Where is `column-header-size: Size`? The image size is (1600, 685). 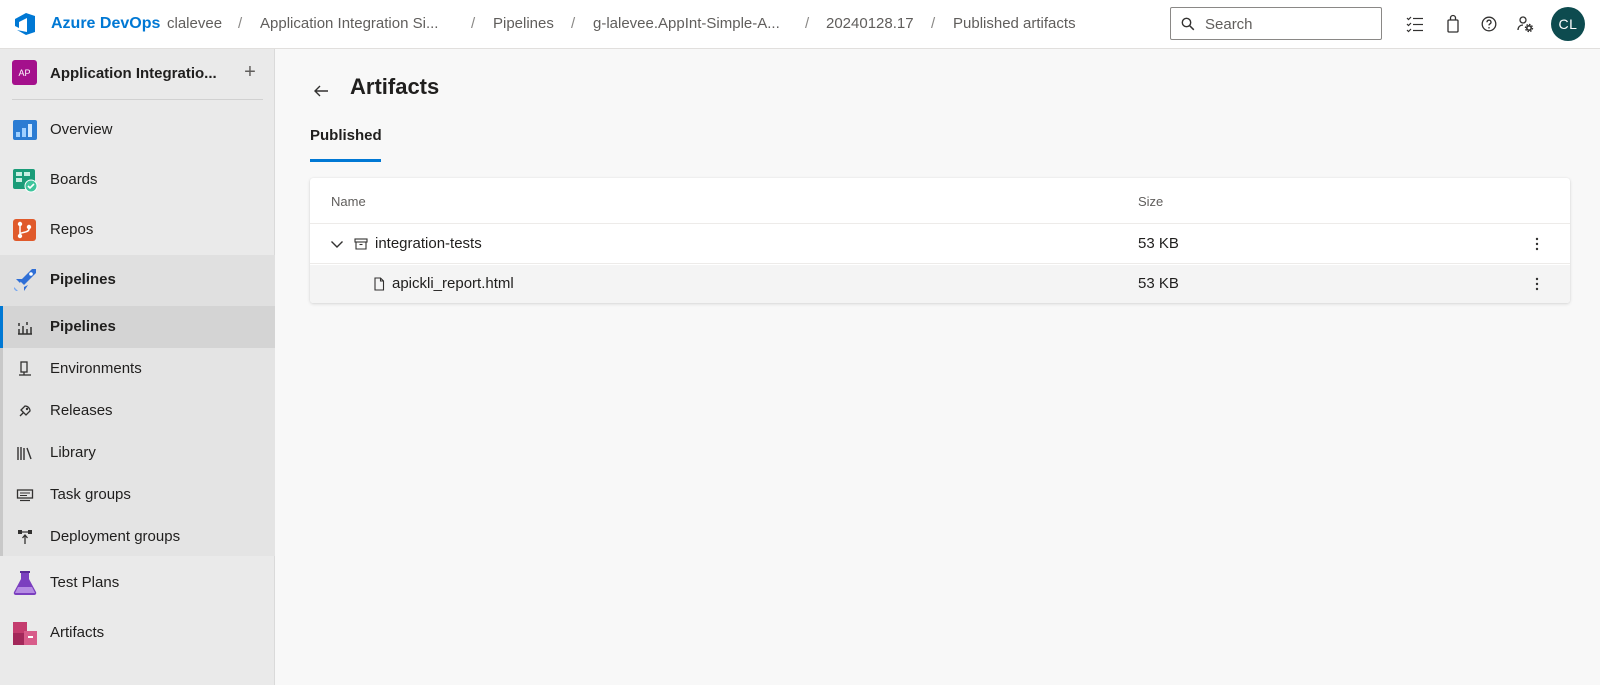
column-header-size: Size is located at coordinates (1150, 201).